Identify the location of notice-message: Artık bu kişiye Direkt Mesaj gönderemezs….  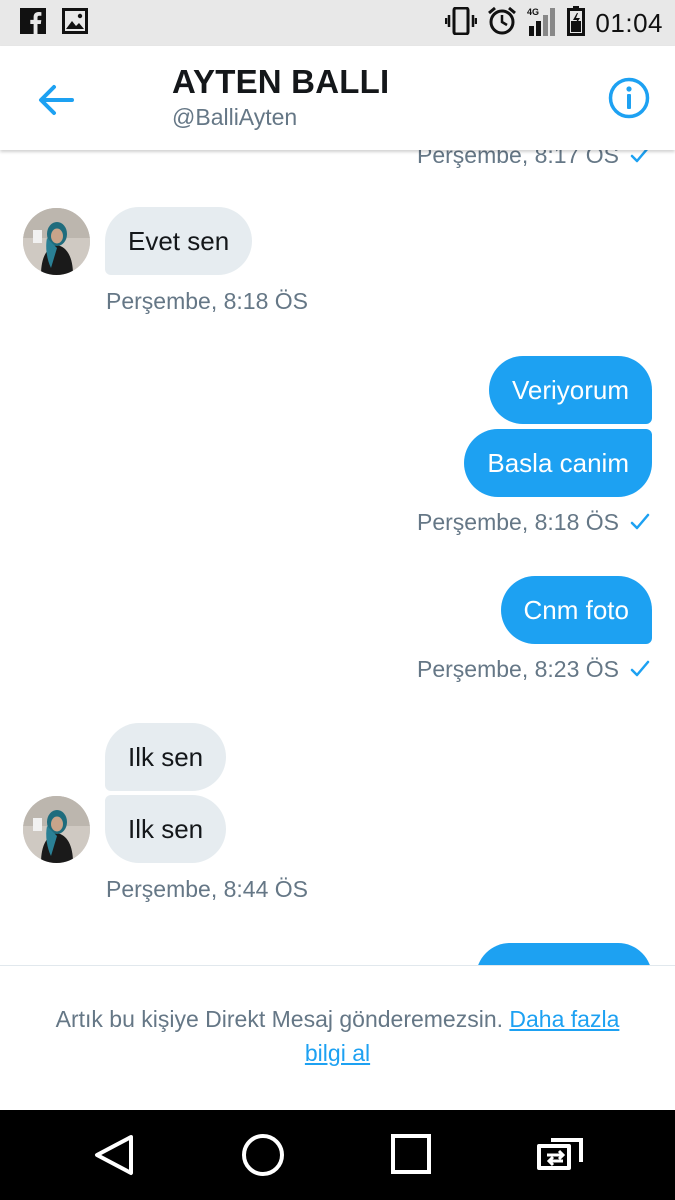
(279, 1019).